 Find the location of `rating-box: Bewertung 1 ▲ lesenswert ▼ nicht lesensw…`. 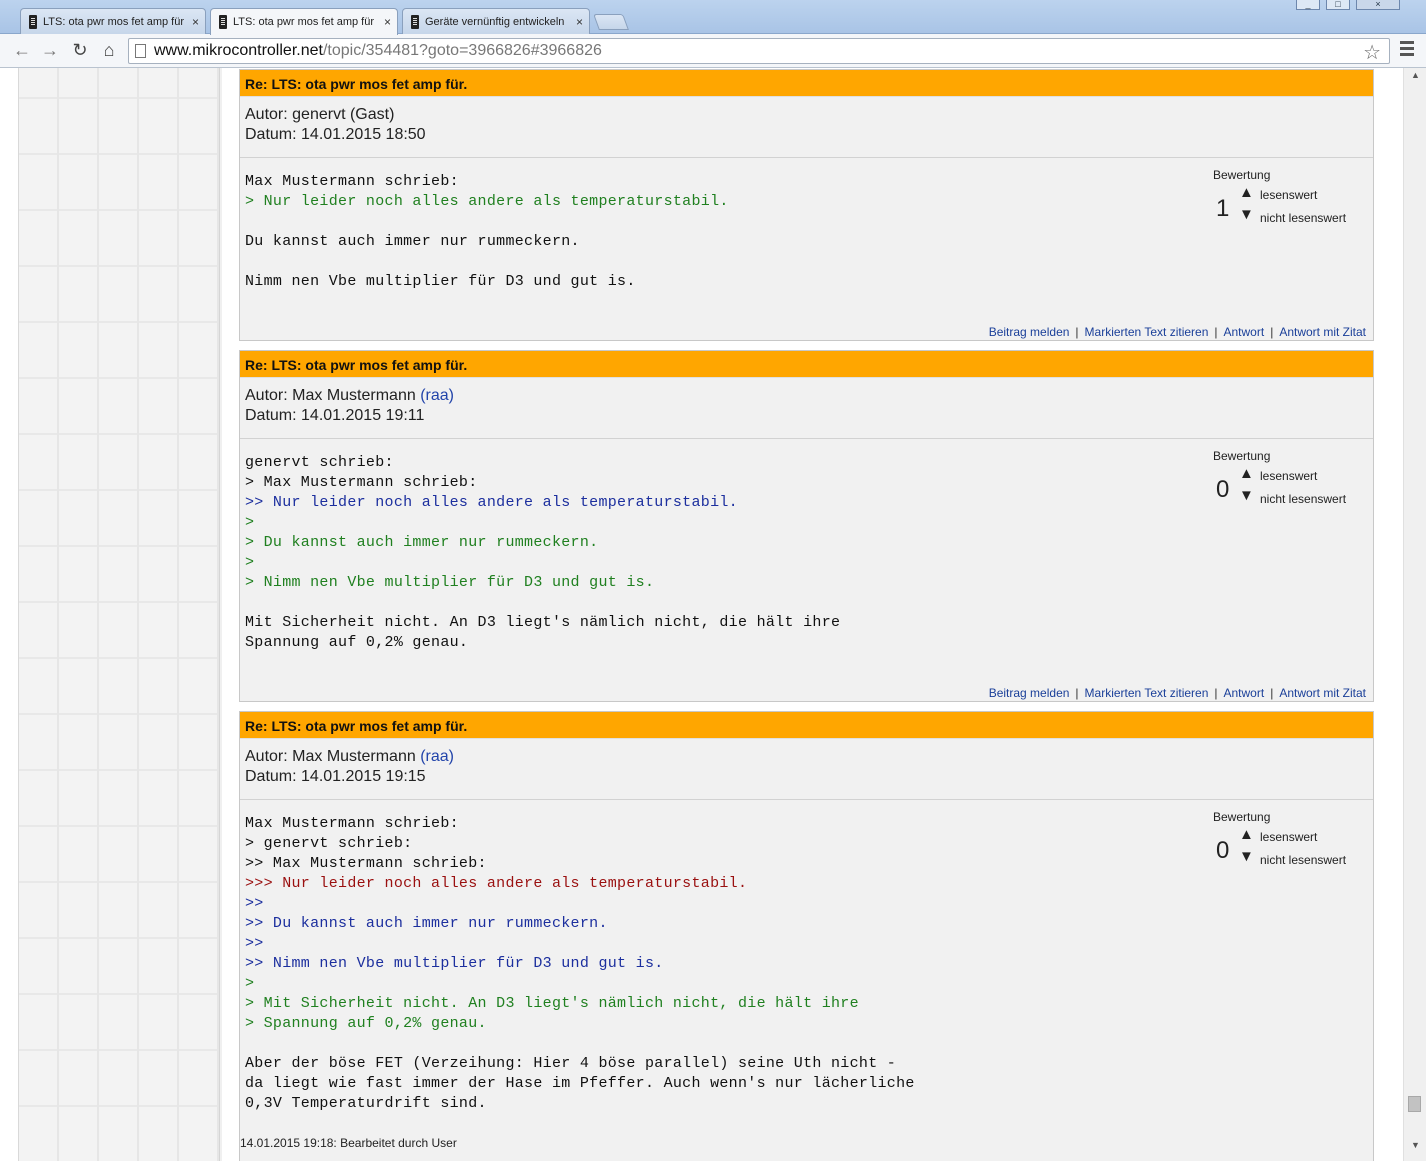

rating-box: Bewertung 1 ▲ lesenswert ▼ nicht lesensw… is located at coordinates (1288, 196).